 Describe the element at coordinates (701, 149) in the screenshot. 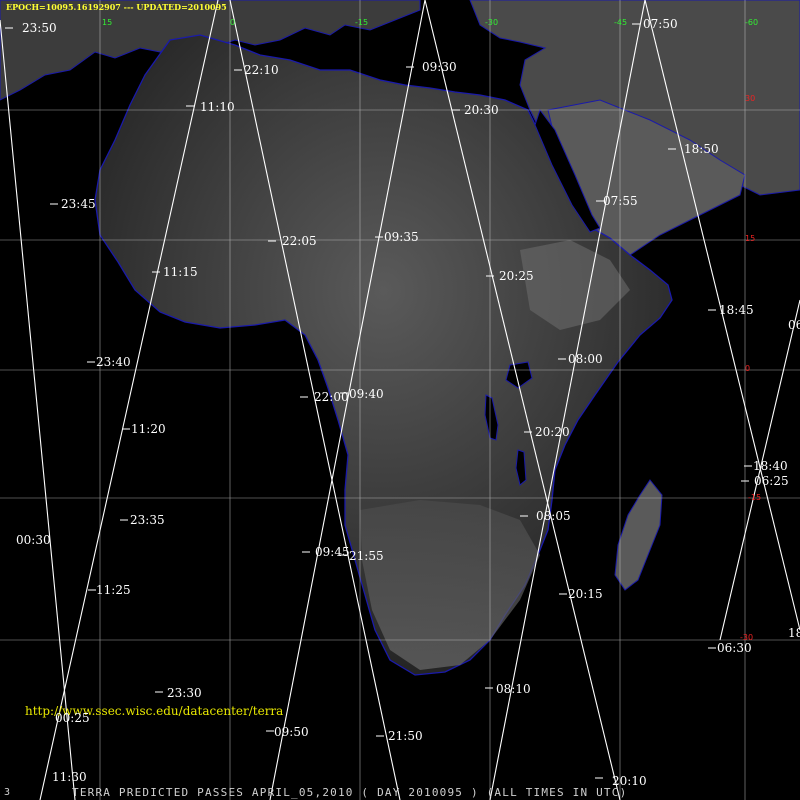

I see `pass-time-label: 18:50` at that location.